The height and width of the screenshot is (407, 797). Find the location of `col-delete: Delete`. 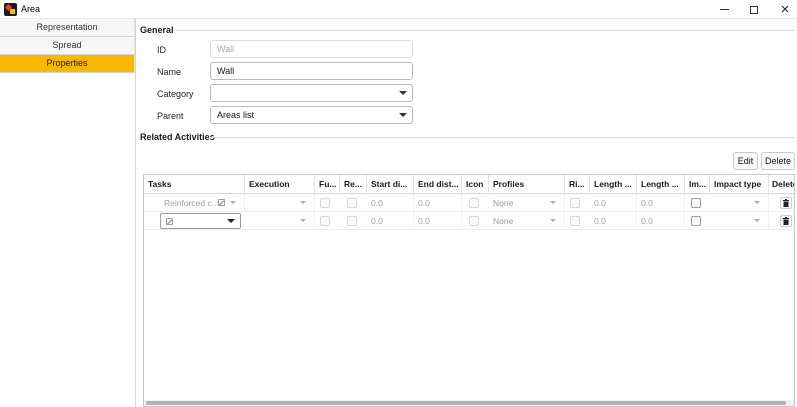

col-delete: Delete is located at coordinates (781, 184).